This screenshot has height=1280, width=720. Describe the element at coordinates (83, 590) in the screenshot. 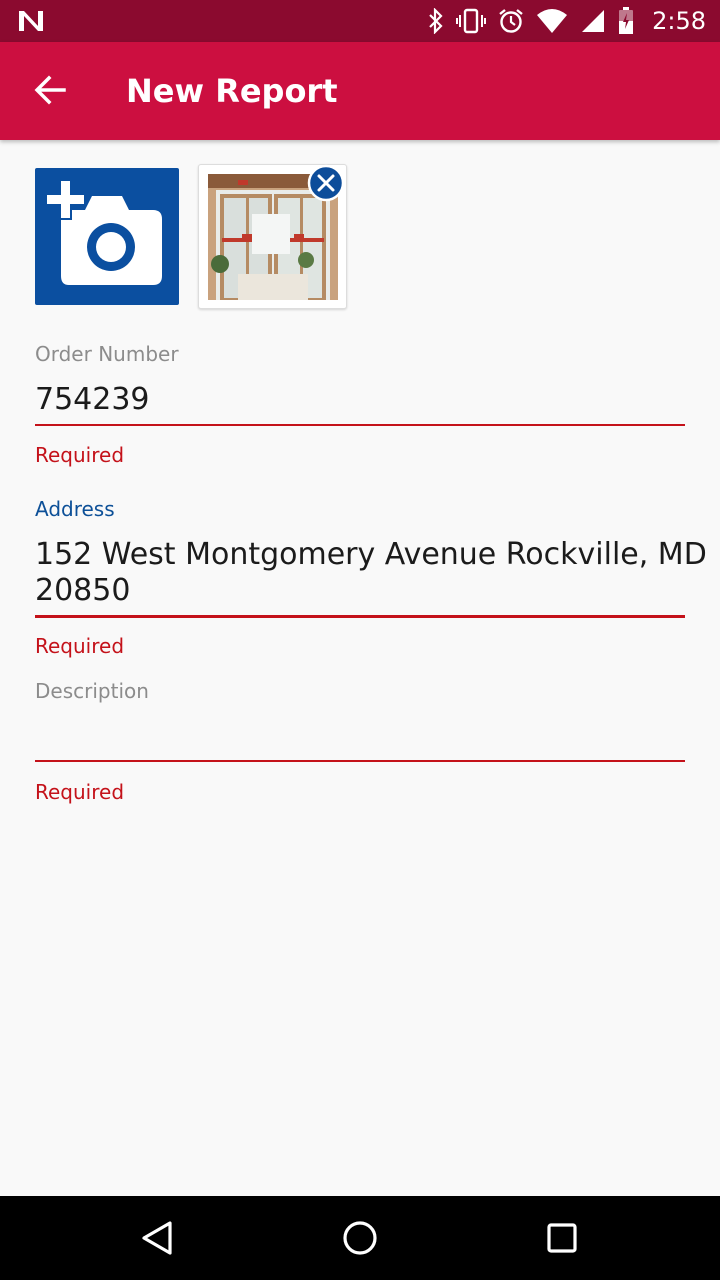

I see `address-line-2: 20850` at that location.